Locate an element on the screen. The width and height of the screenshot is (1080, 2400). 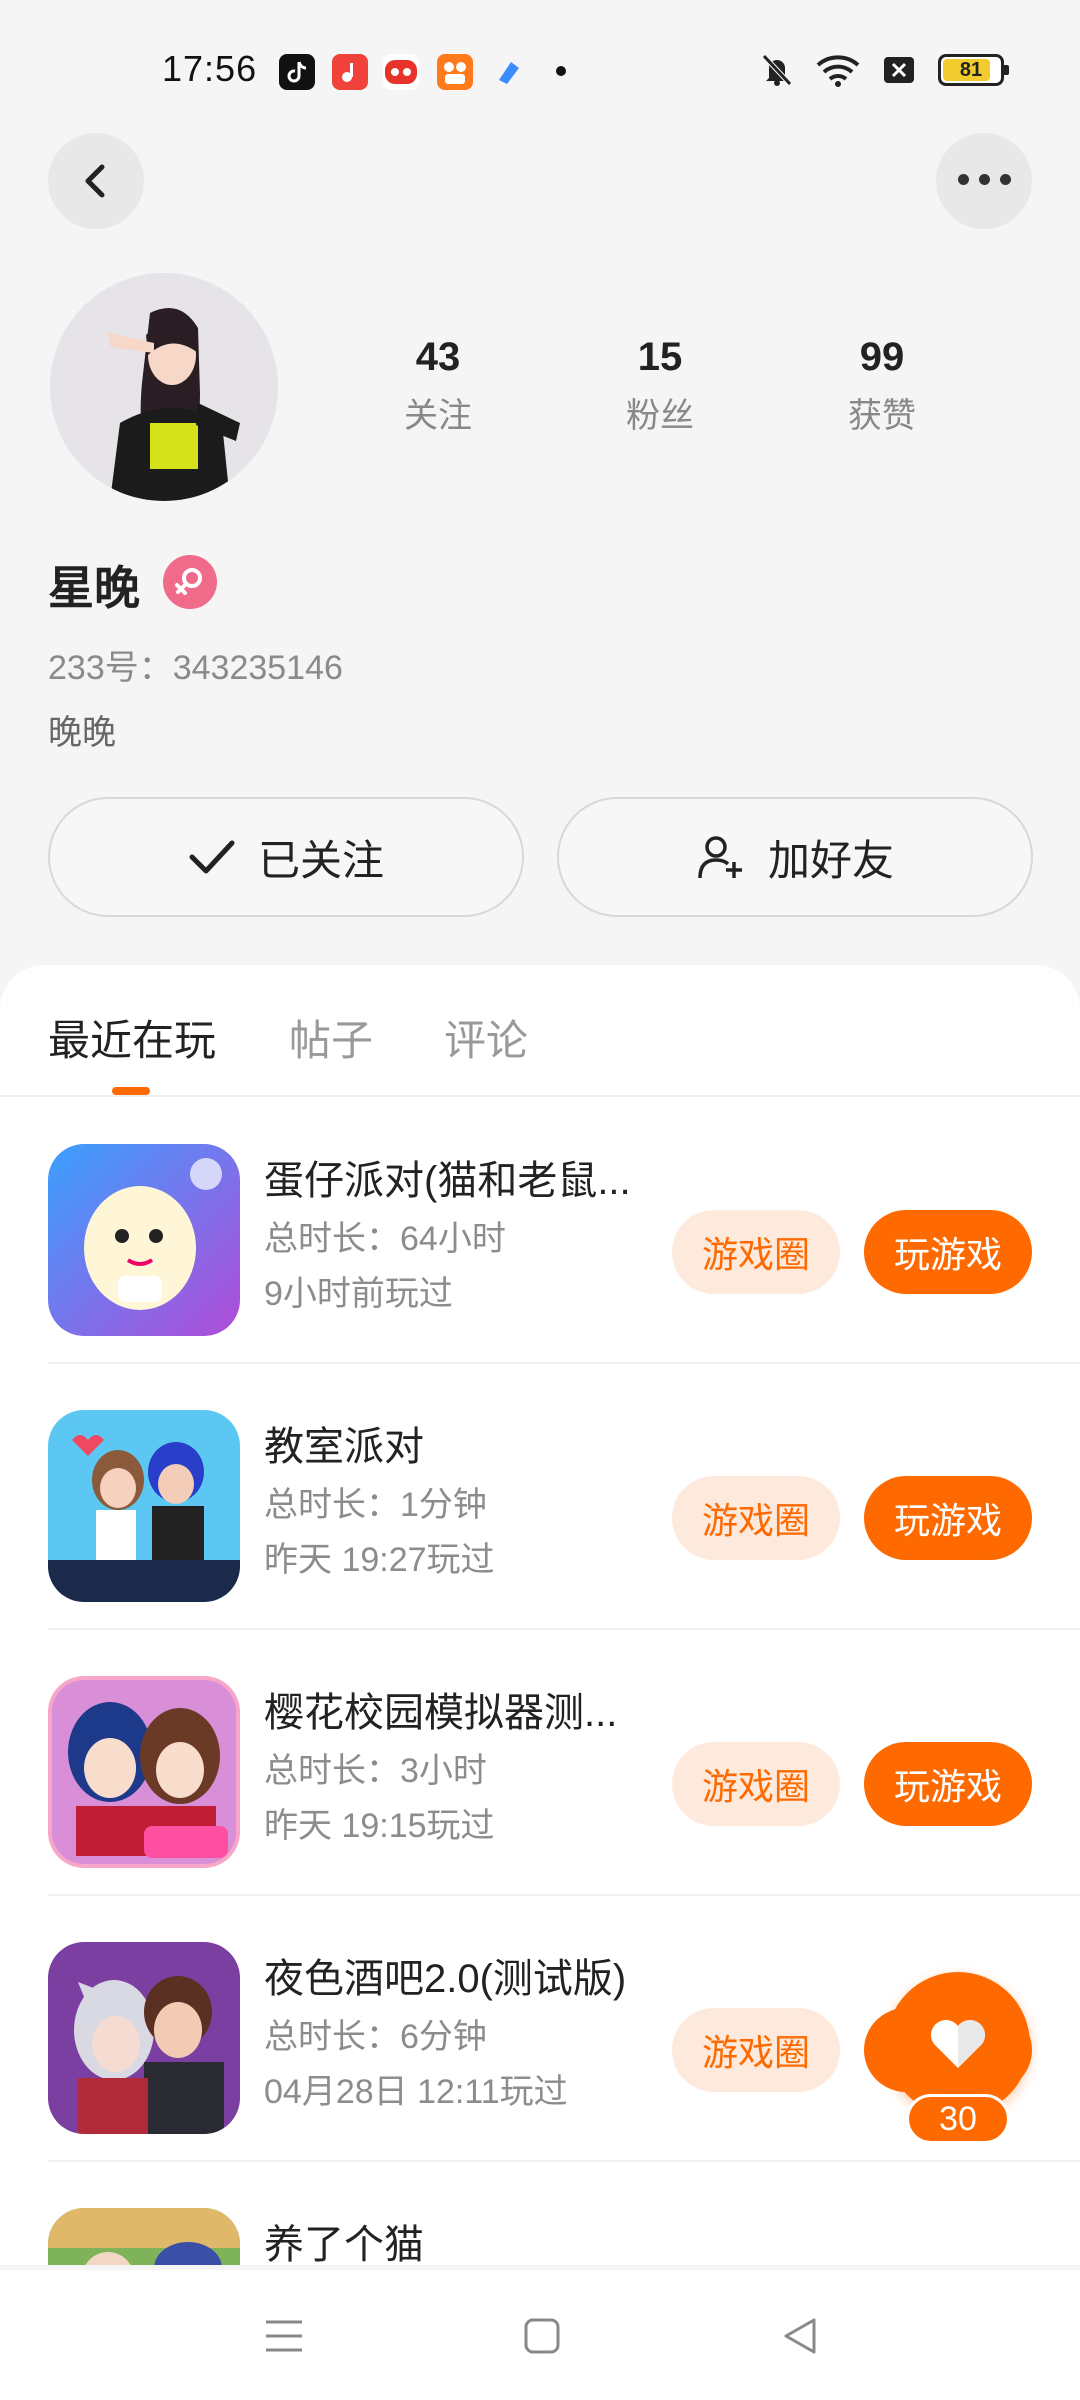
add-friend-button-label: 加好友 is located at coordinates (830, 860).